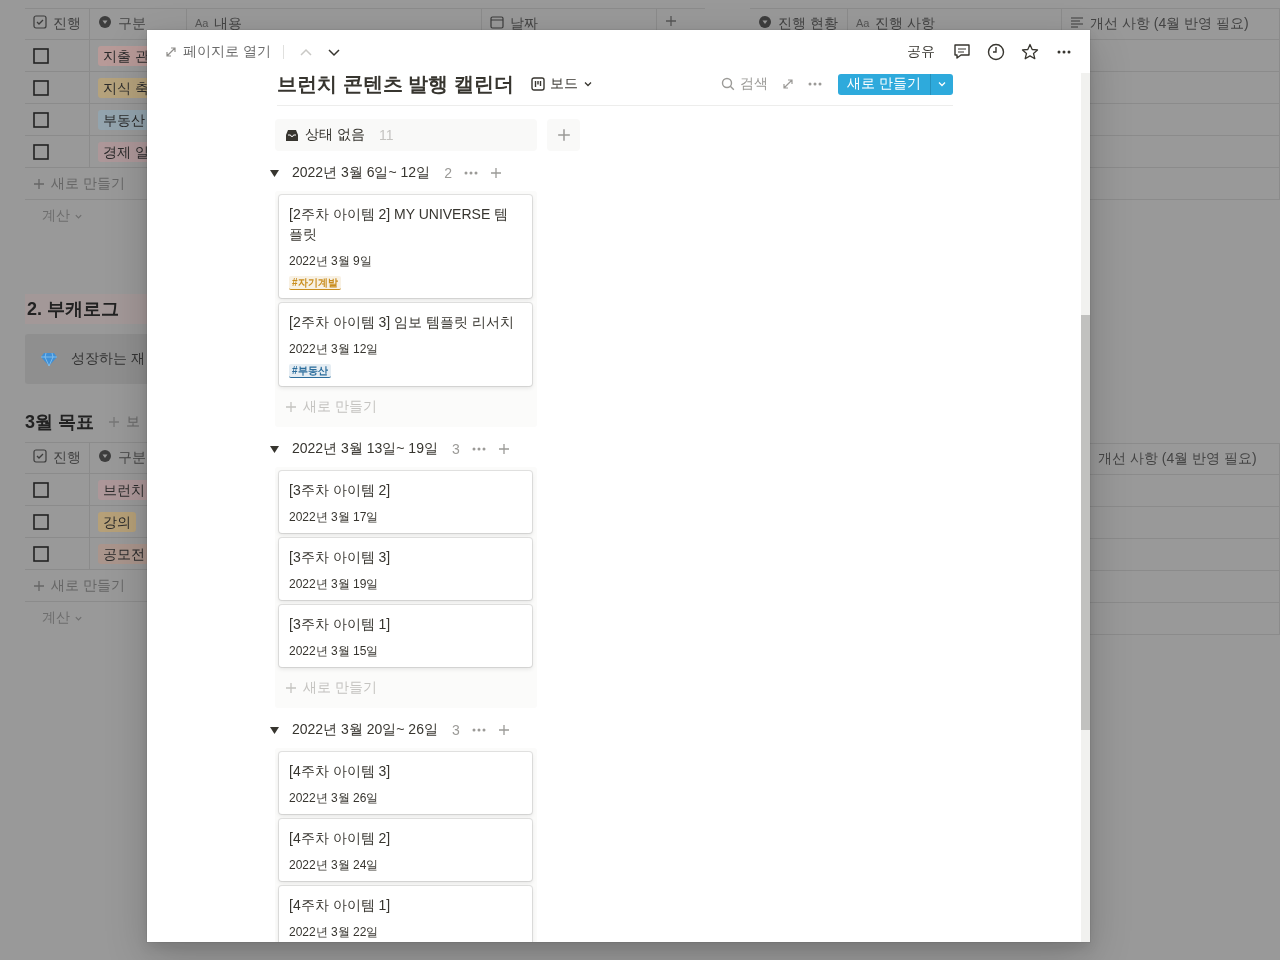 The image size is (1280, 960). What do you see at coordinates (49, 359) in the screenshot?
I see `gem-icon` at bounding box center [49, 359].